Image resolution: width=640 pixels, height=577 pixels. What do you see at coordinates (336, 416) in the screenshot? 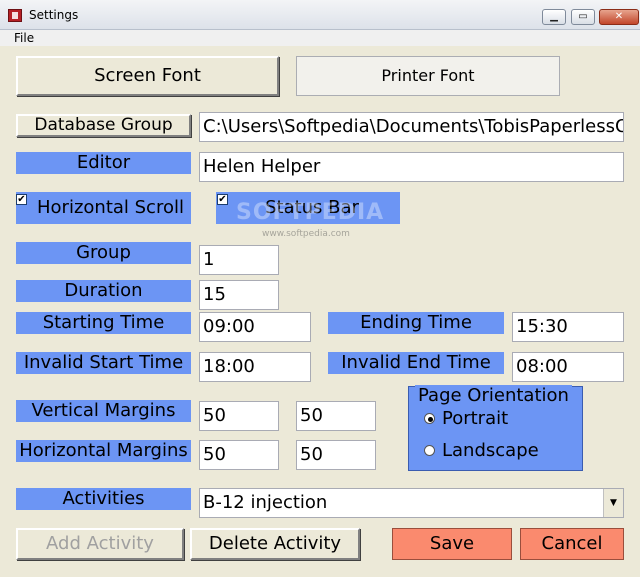
I see `vertical-margin-2-field: 50` at bounding box center [336, 416].